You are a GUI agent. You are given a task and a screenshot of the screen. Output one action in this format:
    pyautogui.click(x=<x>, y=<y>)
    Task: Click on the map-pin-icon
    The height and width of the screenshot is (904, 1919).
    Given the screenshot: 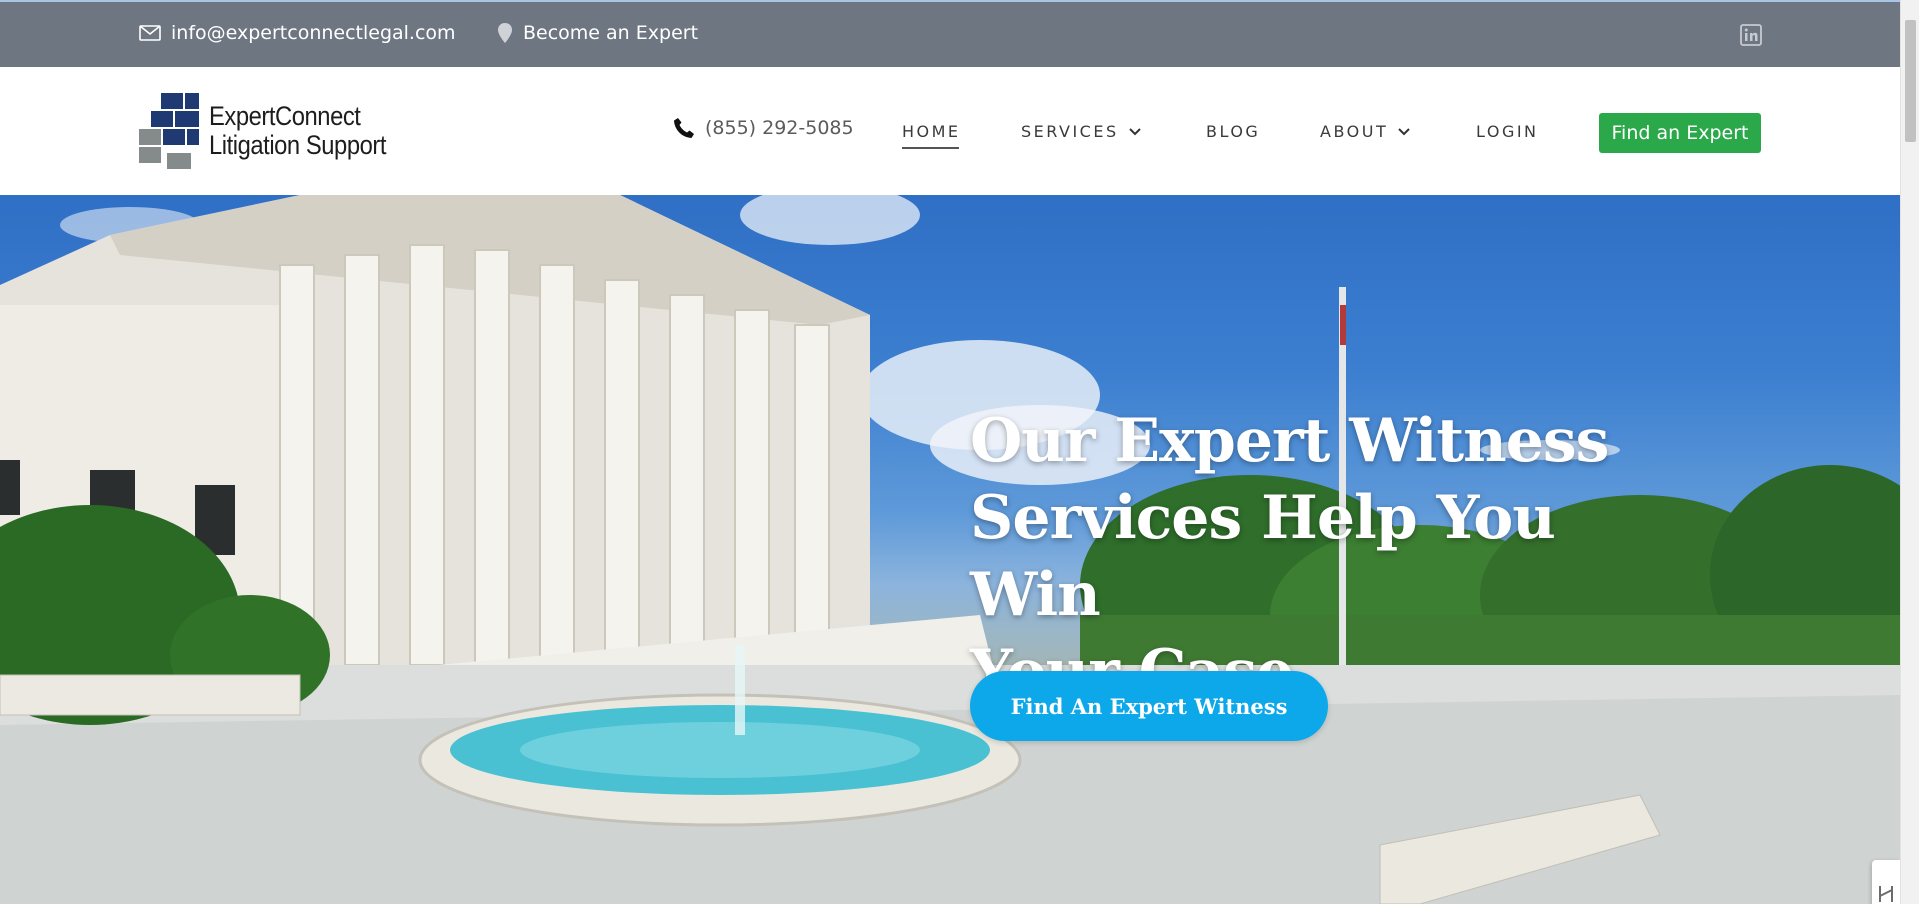 What is the action you would take?
    pyautogui.click(x=505, y=33)
    